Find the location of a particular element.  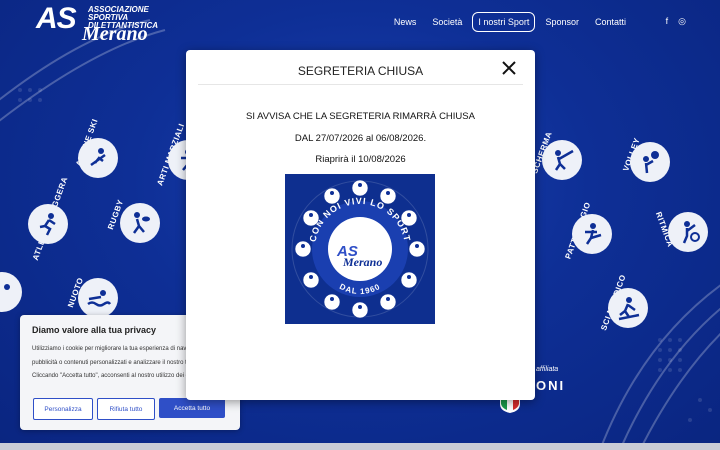

nav-item-news: News is located at coordinates (405, 22).